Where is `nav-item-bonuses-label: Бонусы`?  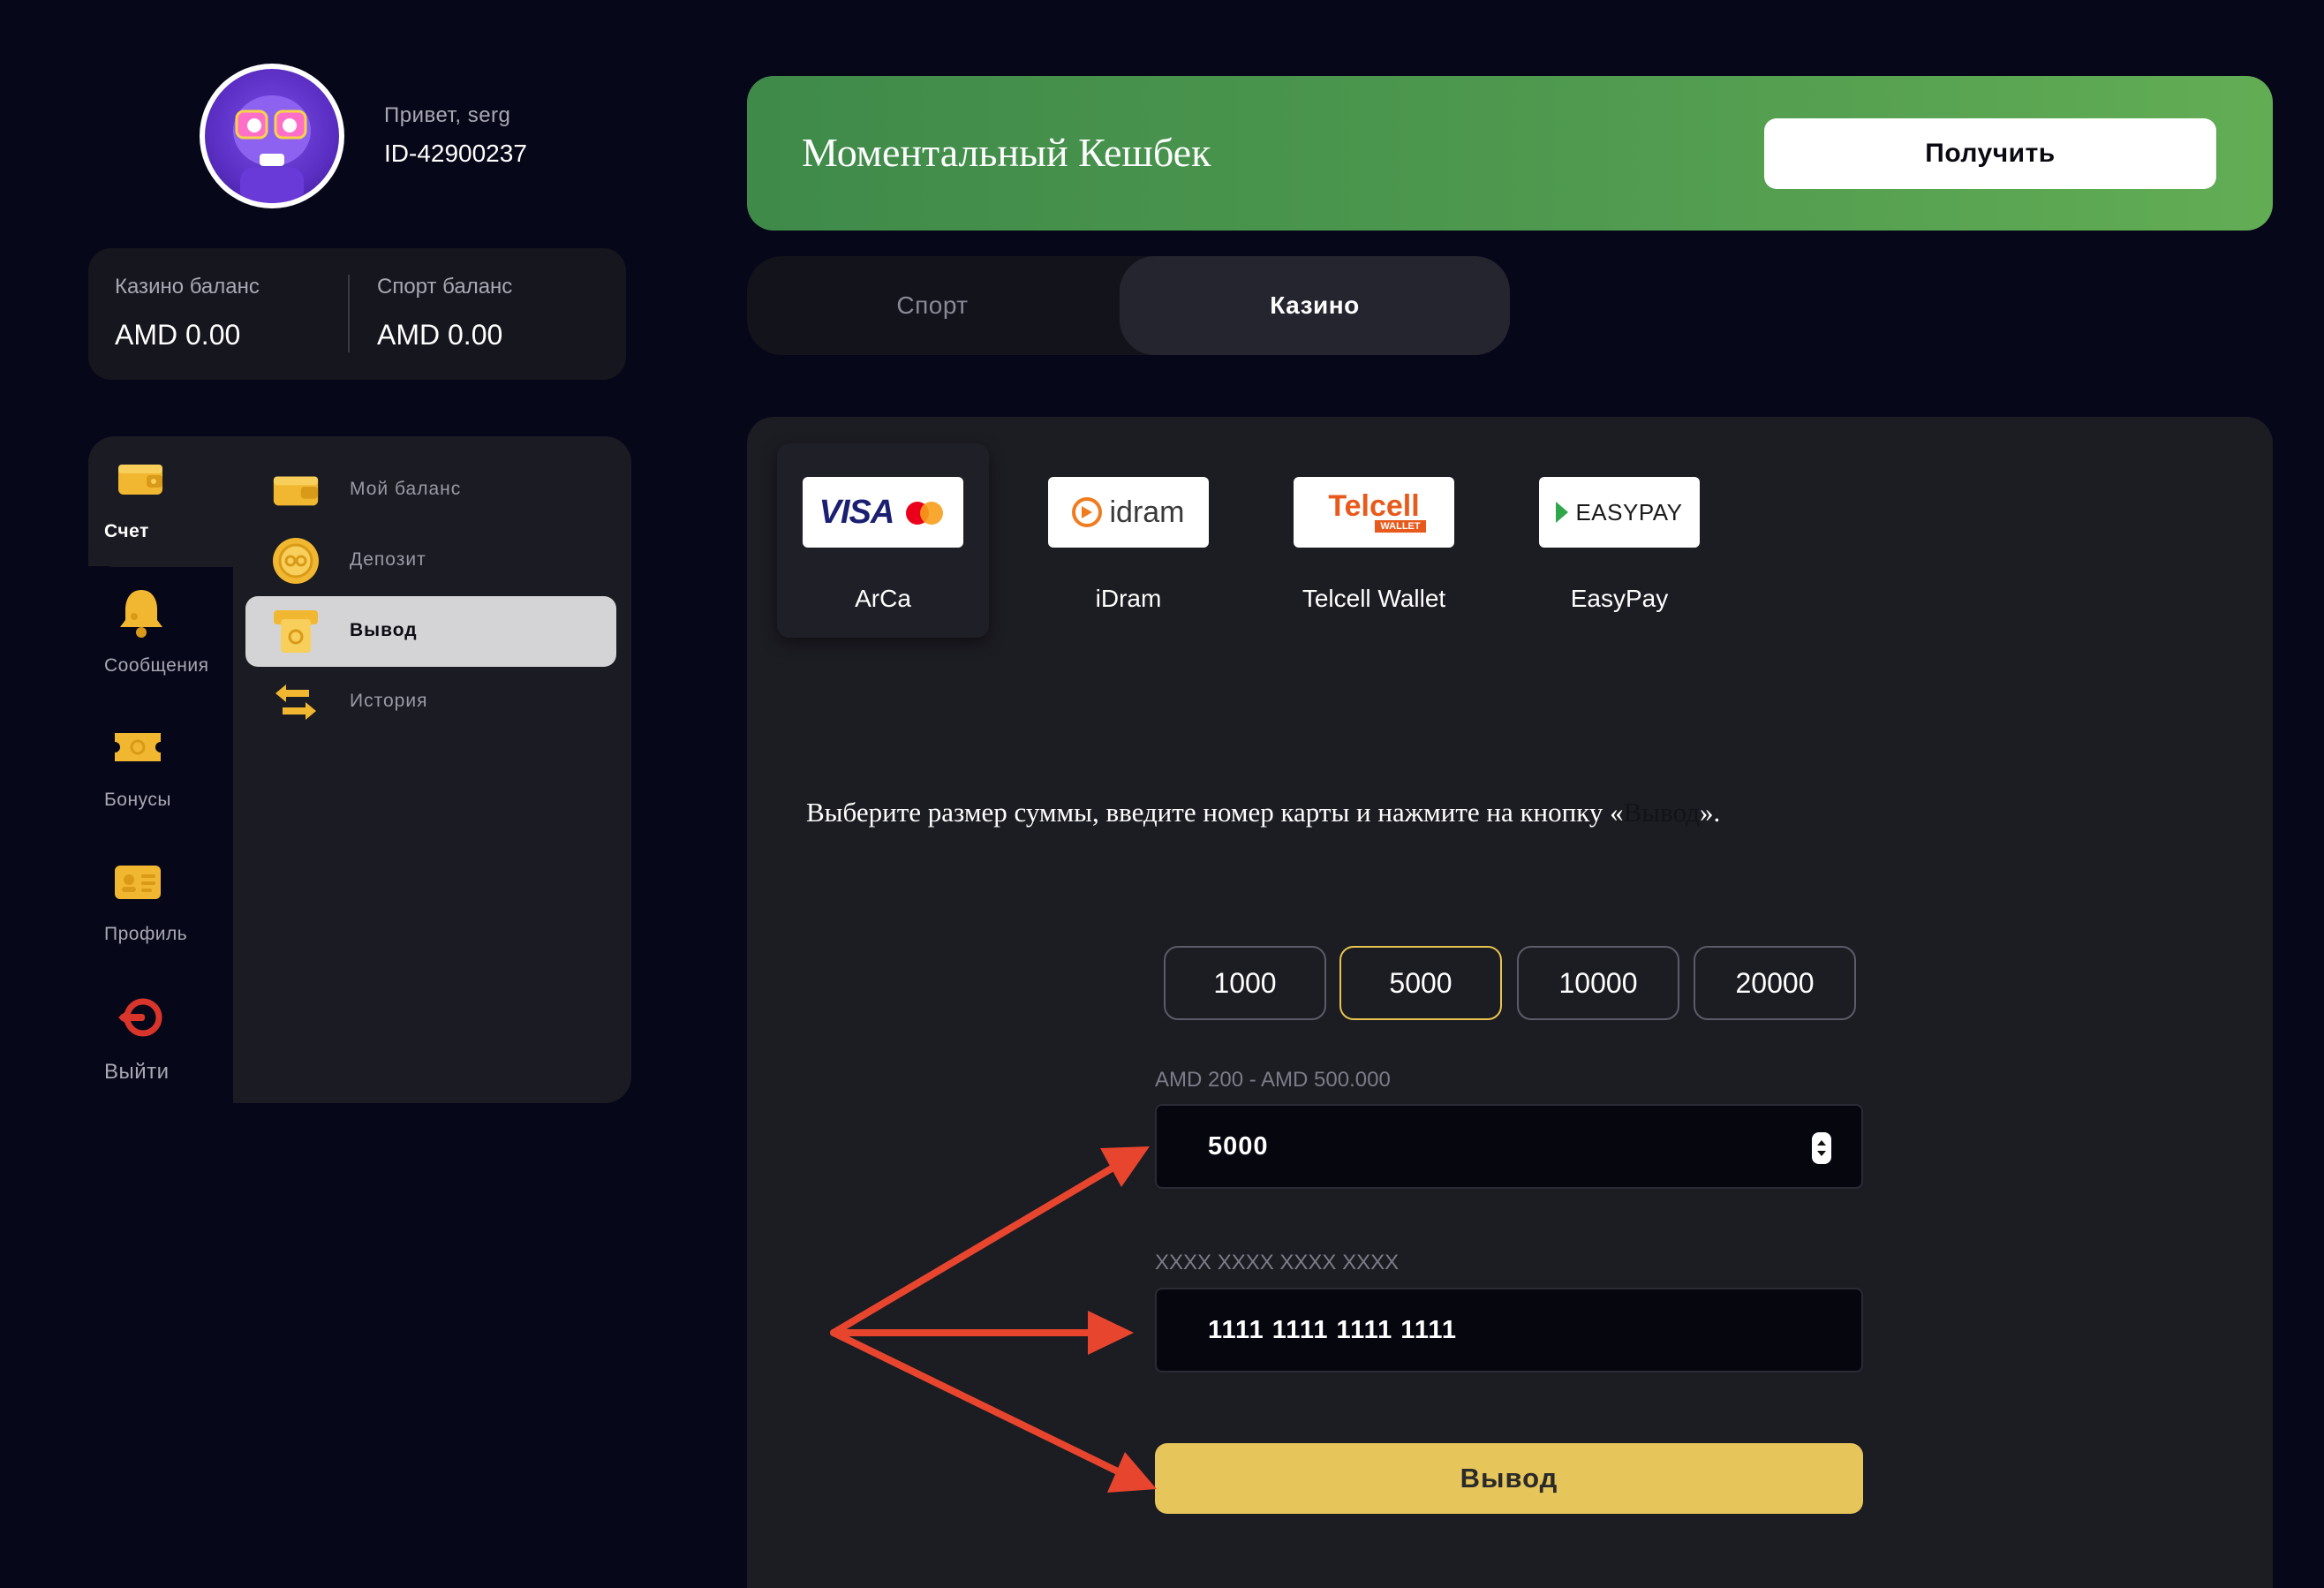
nav-item-bonuses-label: Бонусы is located at coordinates (137, 800).